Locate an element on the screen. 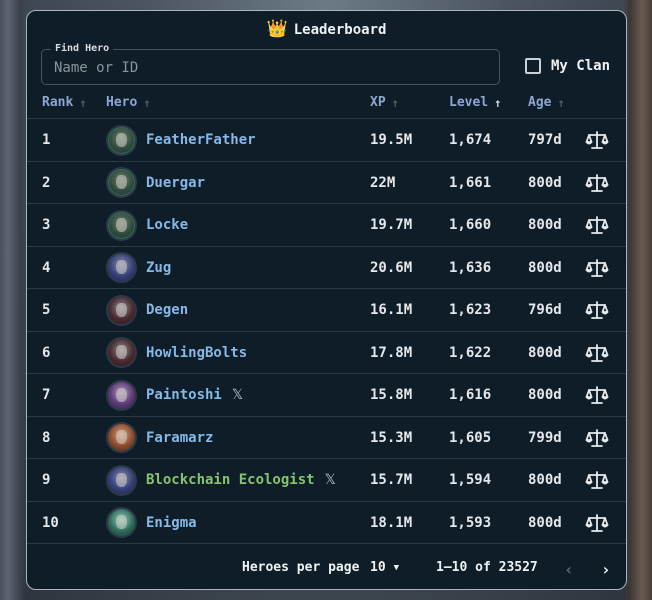  hero-name-cell: FeatherFather is located at coordinates (201, 140).